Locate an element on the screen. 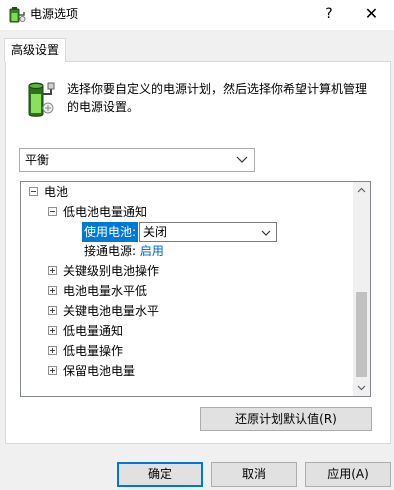 The height and width of the screenshot is (490, 394). tree-item-label: 低电量操作 is located at coordinates (93, 351).